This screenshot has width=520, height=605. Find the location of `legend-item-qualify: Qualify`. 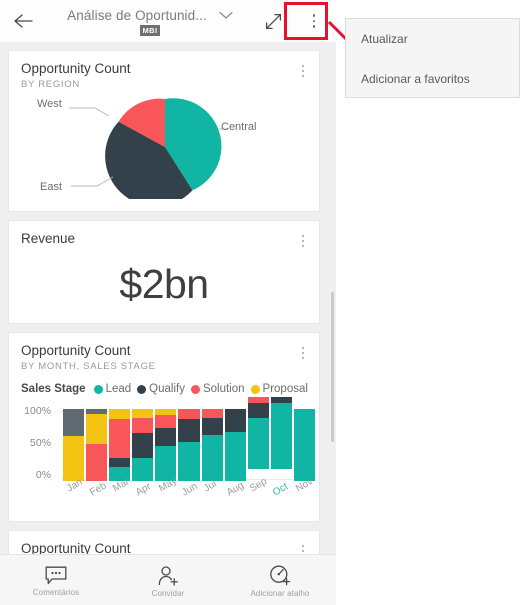

legend-item-qualify: Qualify is located at coordinates (161, 389).